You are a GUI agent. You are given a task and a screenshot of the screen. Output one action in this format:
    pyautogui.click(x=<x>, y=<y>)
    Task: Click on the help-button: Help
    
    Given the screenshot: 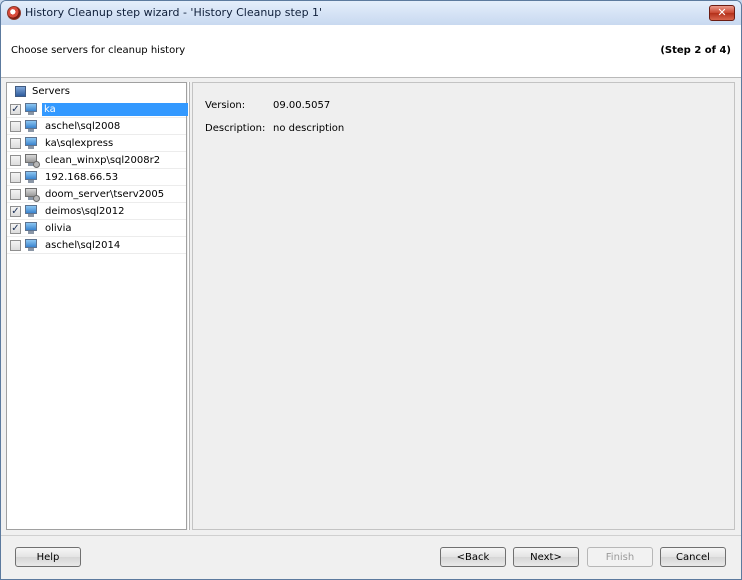 What is the action you would take?
    pyautogui.click(x=48, y=557)
    